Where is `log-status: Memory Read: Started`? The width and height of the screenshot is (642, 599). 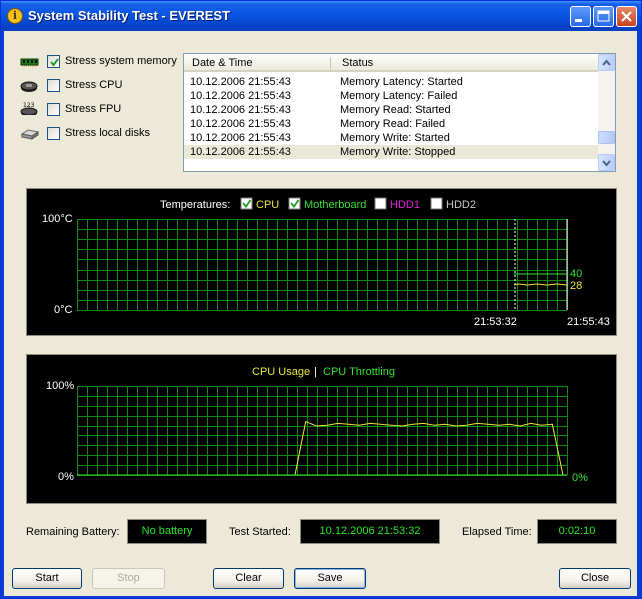 log-status: Memory Read: Started is located at coordinates (395, 110).